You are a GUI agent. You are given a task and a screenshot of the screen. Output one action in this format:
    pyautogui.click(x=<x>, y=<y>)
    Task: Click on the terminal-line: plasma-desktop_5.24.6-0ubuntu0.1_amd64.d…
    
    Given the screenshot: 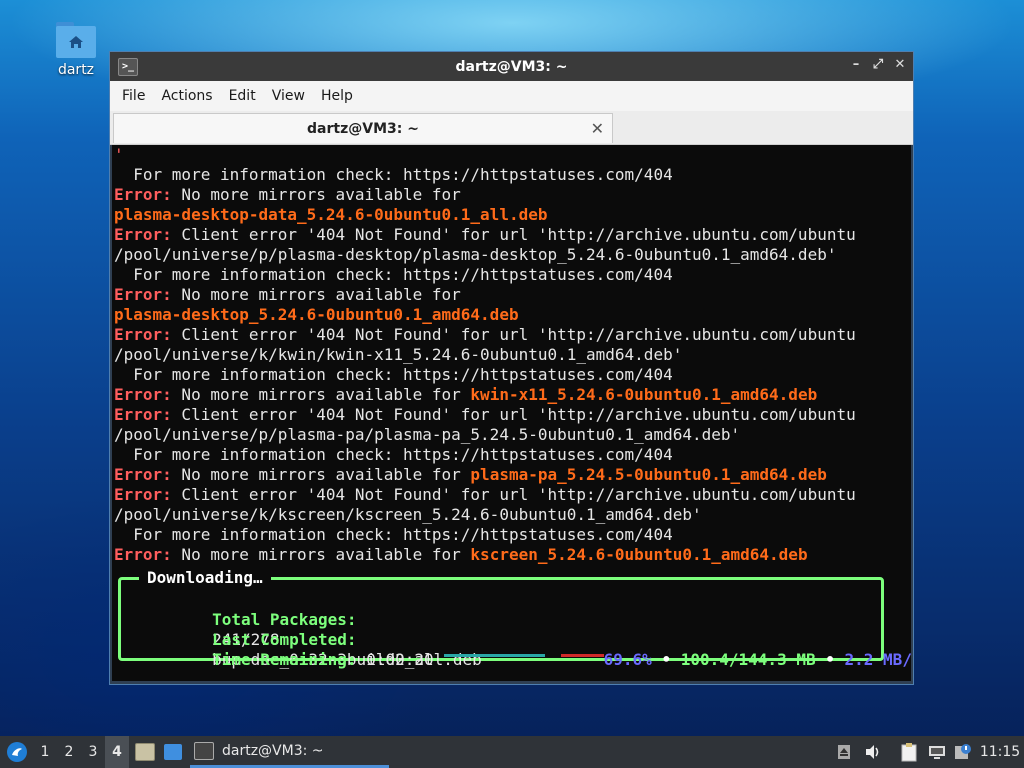 What is the action you would take?
    pyautogui.click(x=512, y=315)
    